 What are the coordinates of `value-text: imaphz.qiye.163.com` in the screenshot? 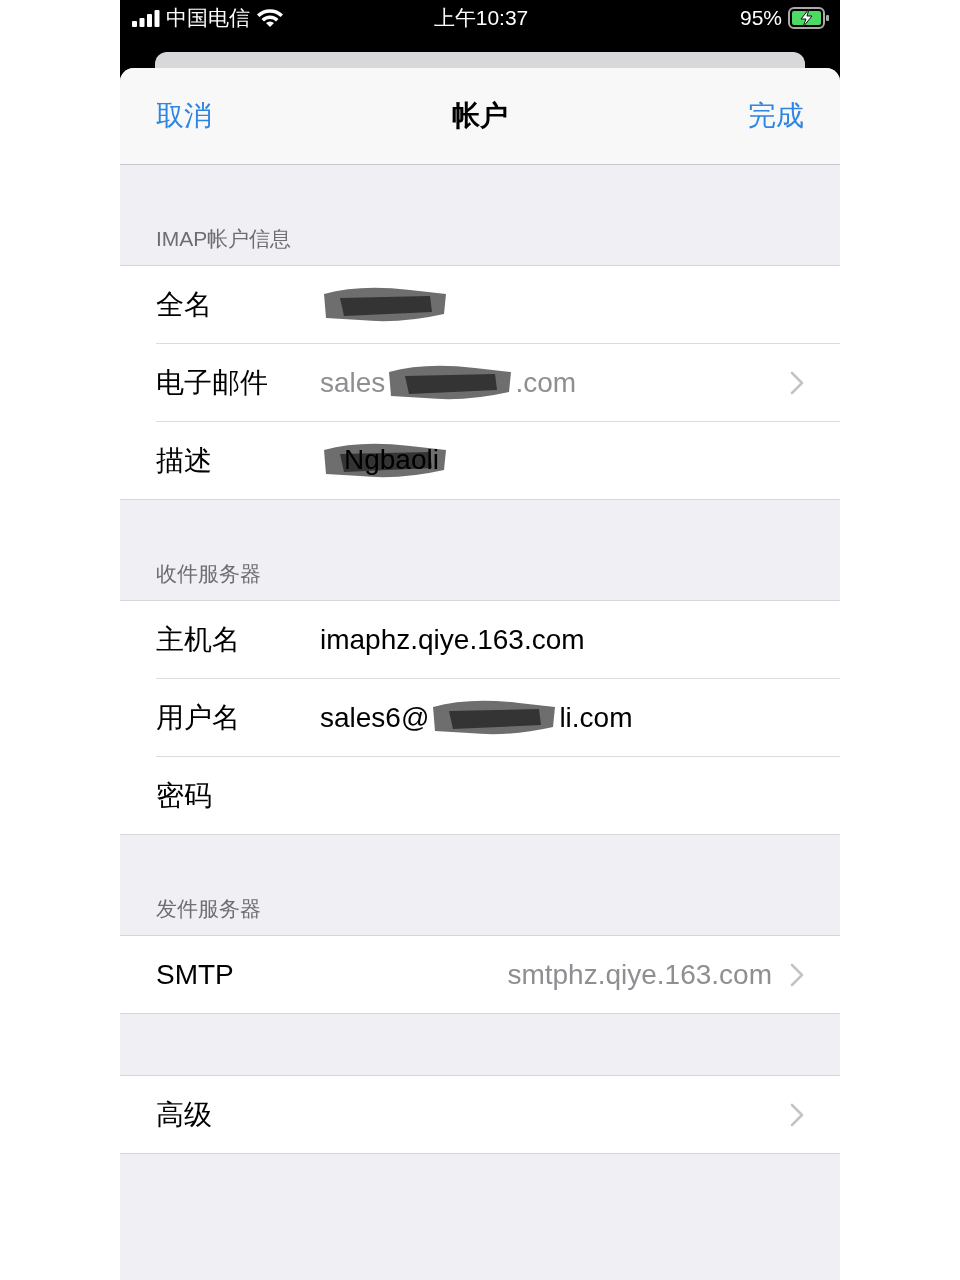 It's located at (452, 639).